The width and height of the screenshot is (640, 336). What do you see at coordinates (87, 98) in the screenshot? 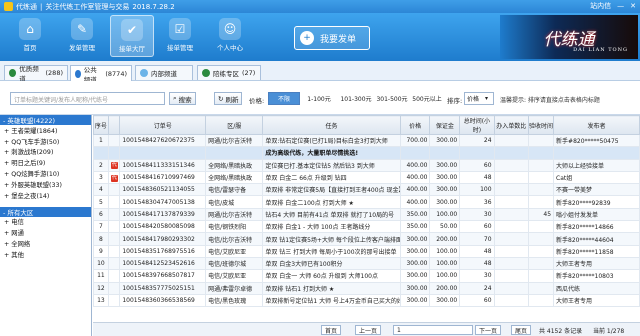
I see `search-input: 订单标题关键词/发布人昵称/代练号` at bounding box center [87, 98].